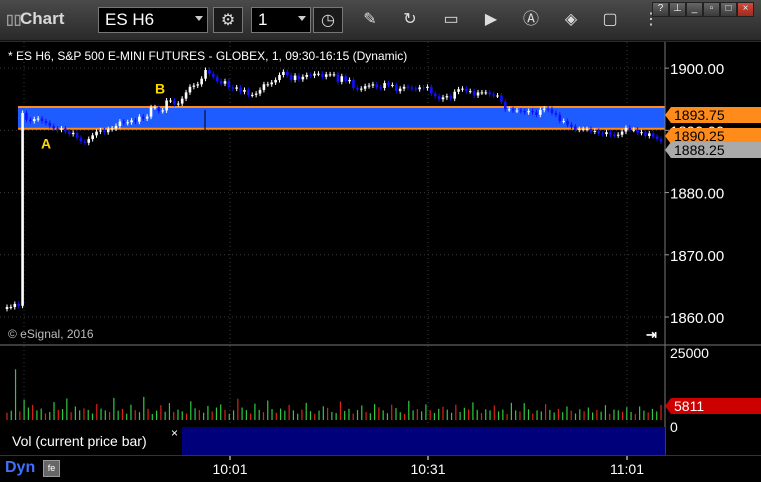  I want to click on volume-axis: 25000 0, so click(689, 390).